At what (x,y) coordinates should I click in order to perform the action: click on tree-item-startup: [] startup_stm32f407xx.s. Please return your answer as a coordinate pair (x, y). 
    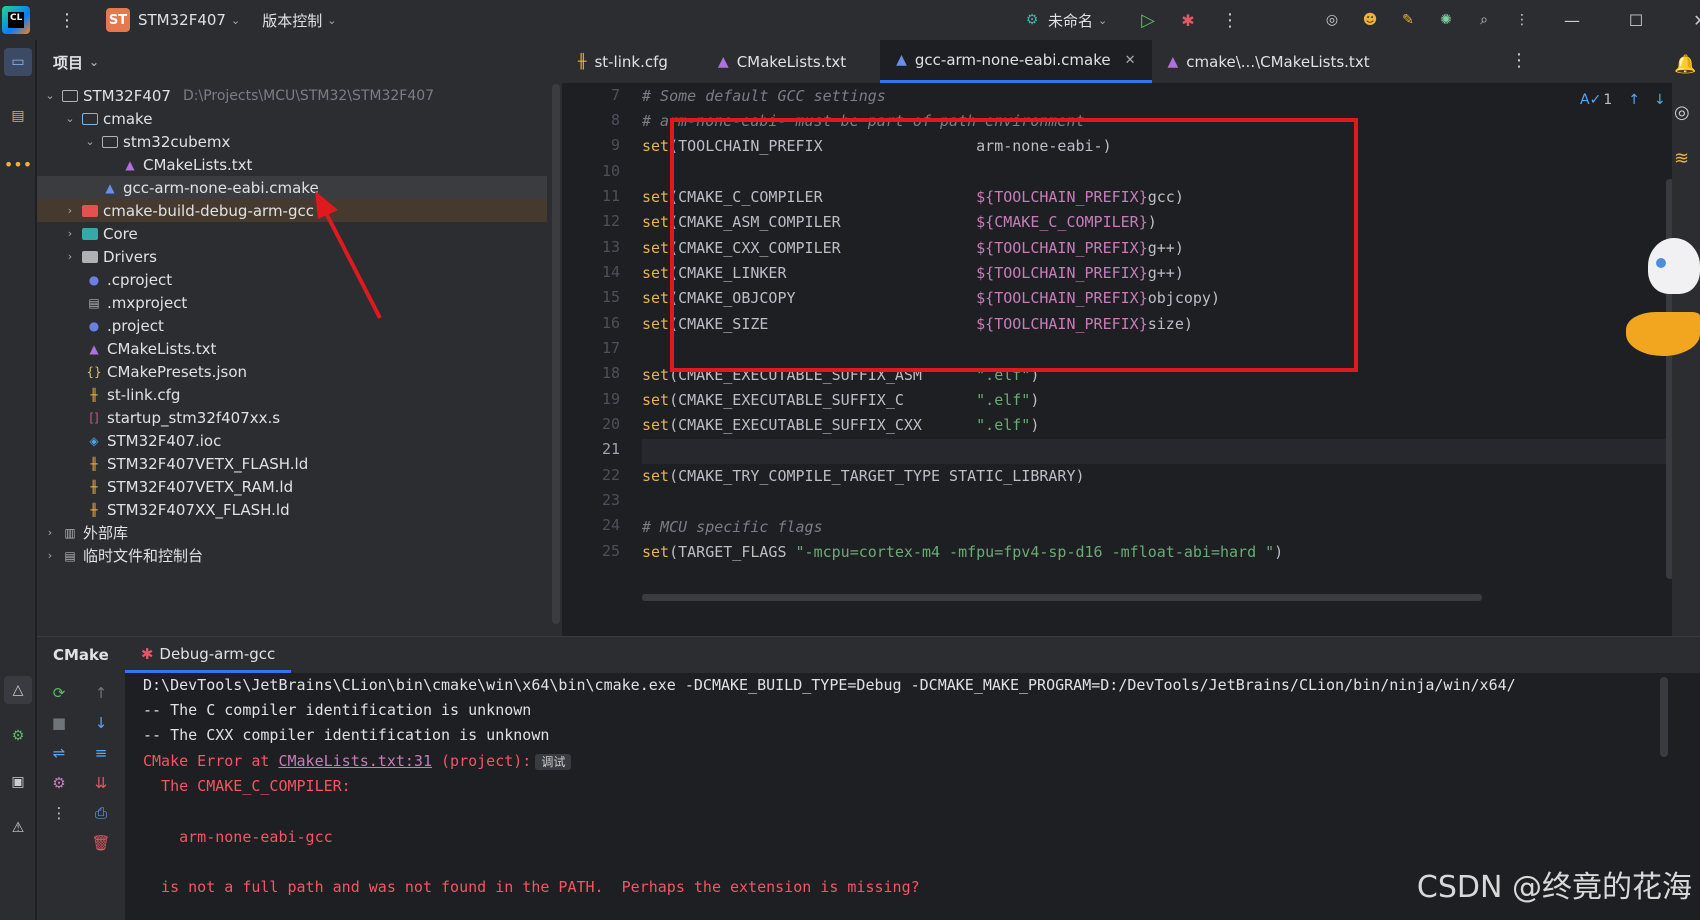
    Looking at the image, I should click on (292, 417).